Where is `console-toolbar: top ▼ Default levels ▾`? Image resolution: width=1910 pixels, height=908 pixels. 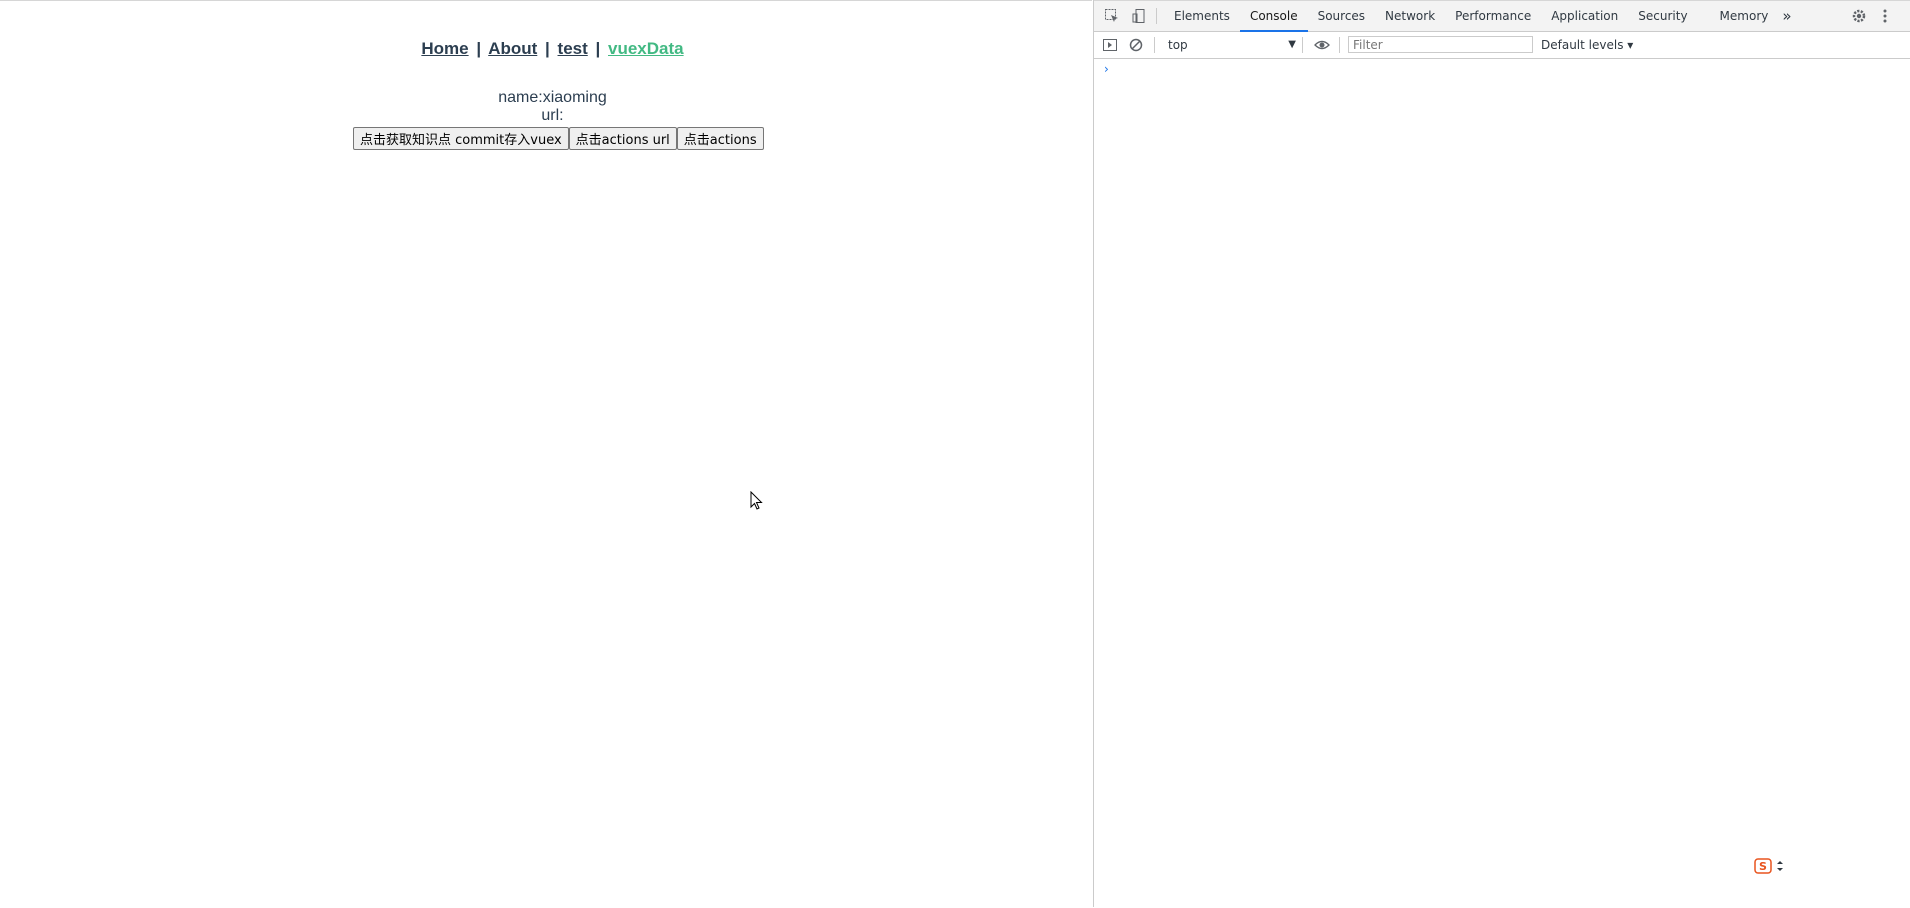 console-toolbar: top ▼ Default levels ▾ is located at coordinates (1502, 45).